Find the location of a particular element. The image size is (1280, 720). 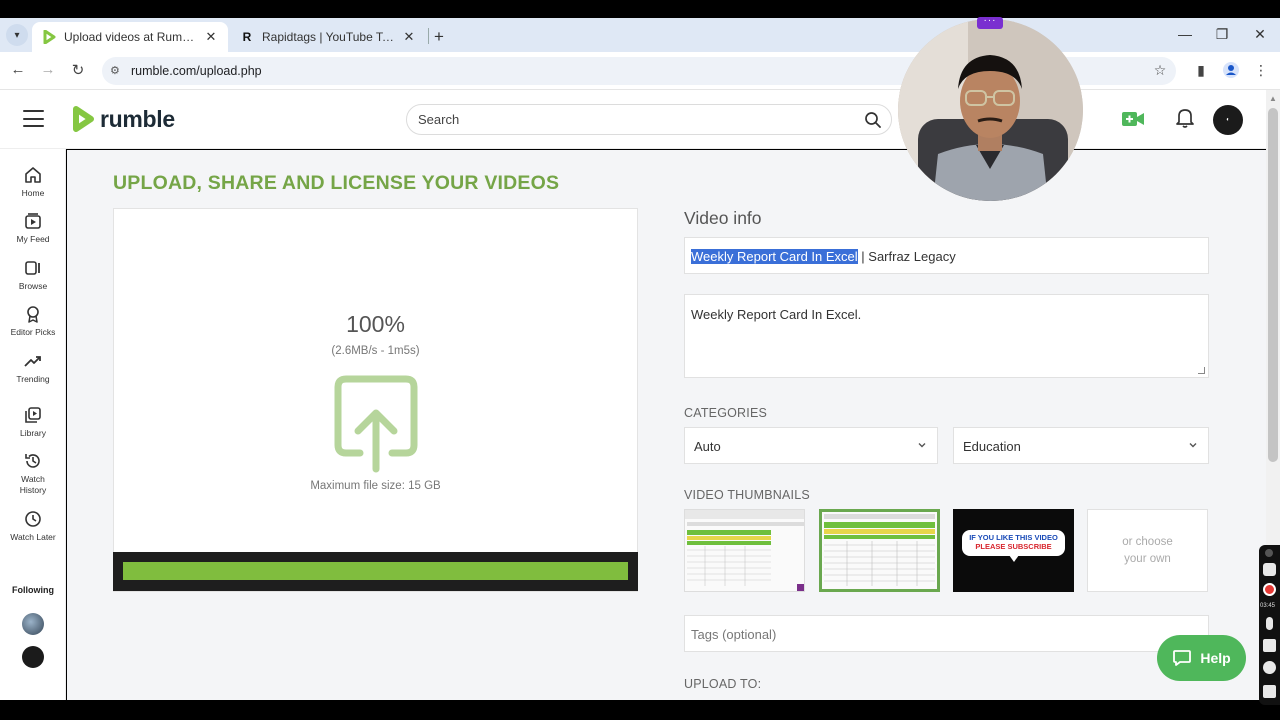

logo-text: rumble is located at coordinates (137, 118).